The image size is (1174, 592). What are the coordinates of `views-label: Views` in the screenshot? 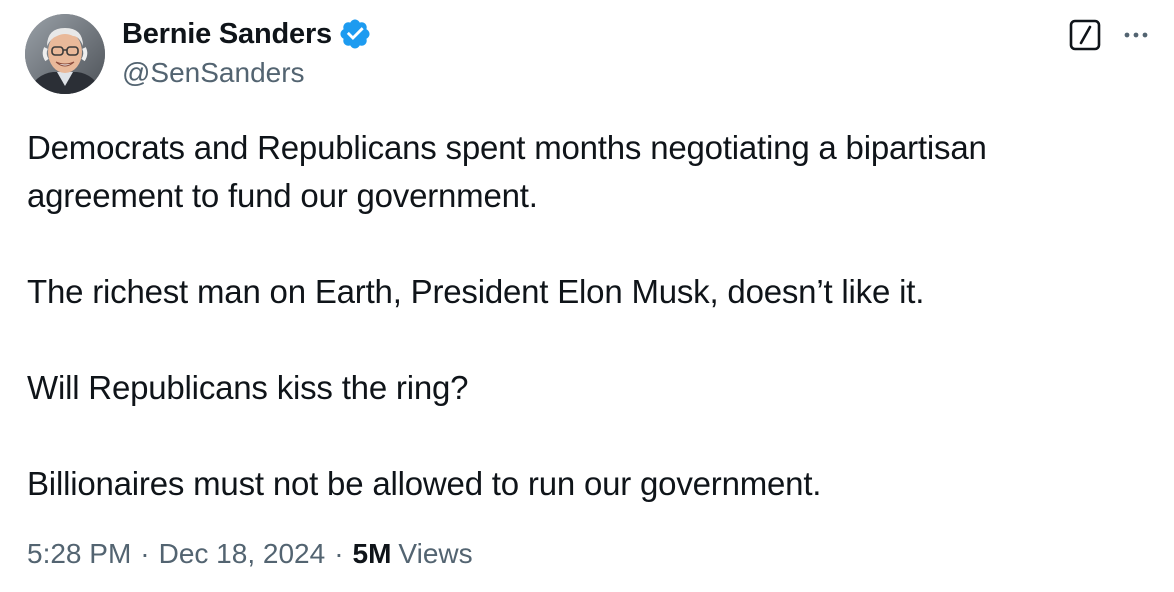 It's located at (435, 553).